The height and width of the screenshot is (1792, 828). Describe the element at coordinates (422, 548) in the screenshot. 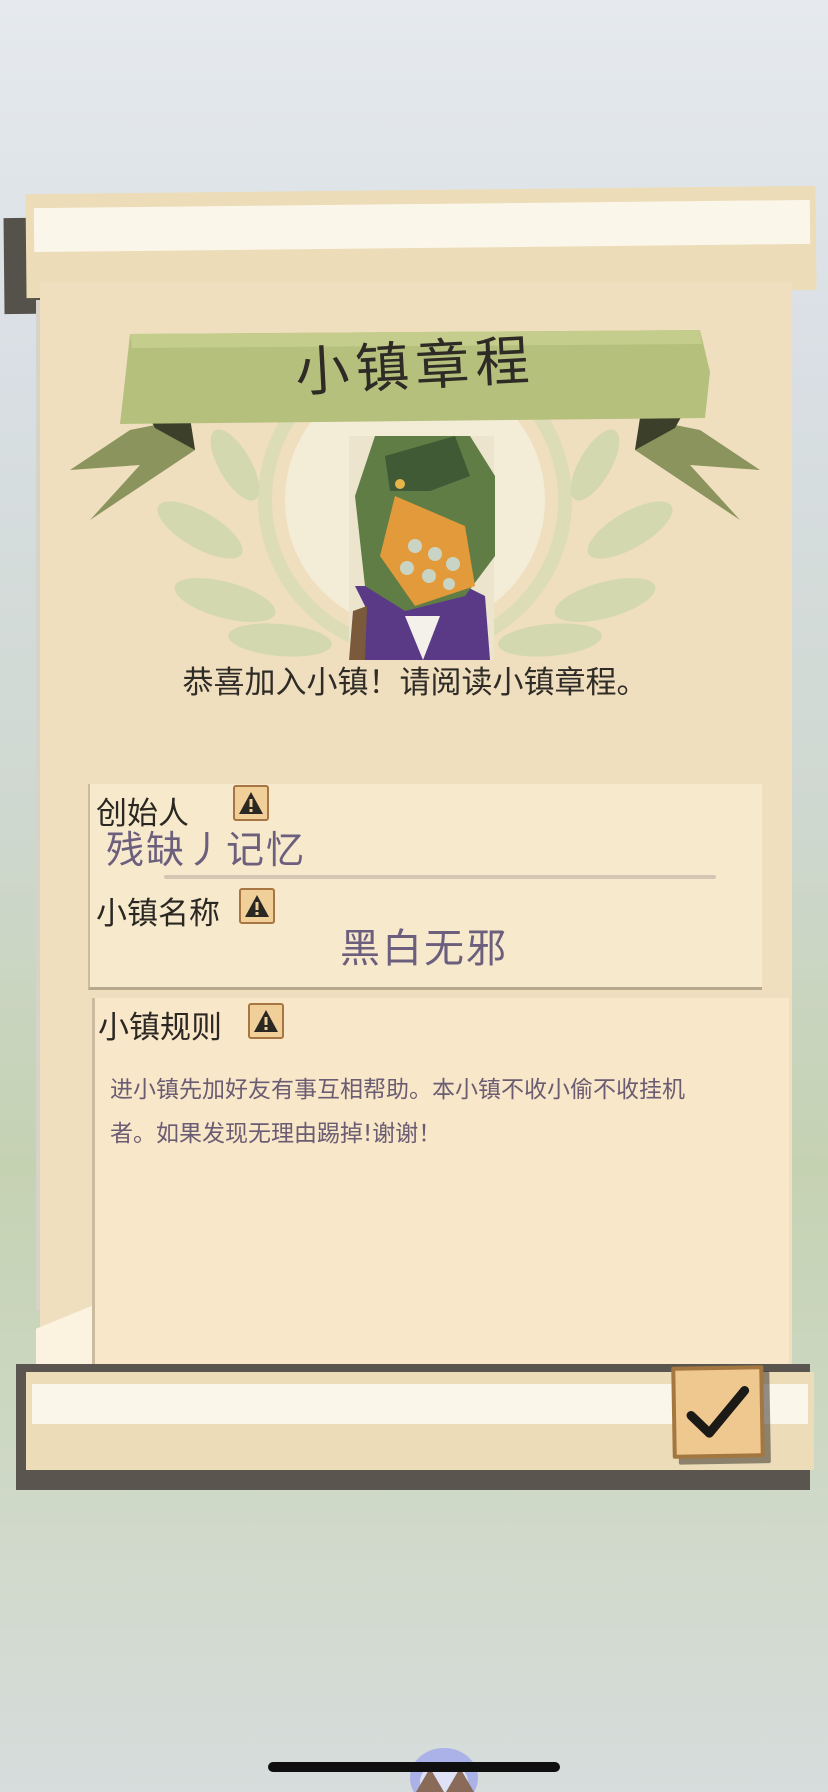

I see `dinosaur-avatar` at that location.